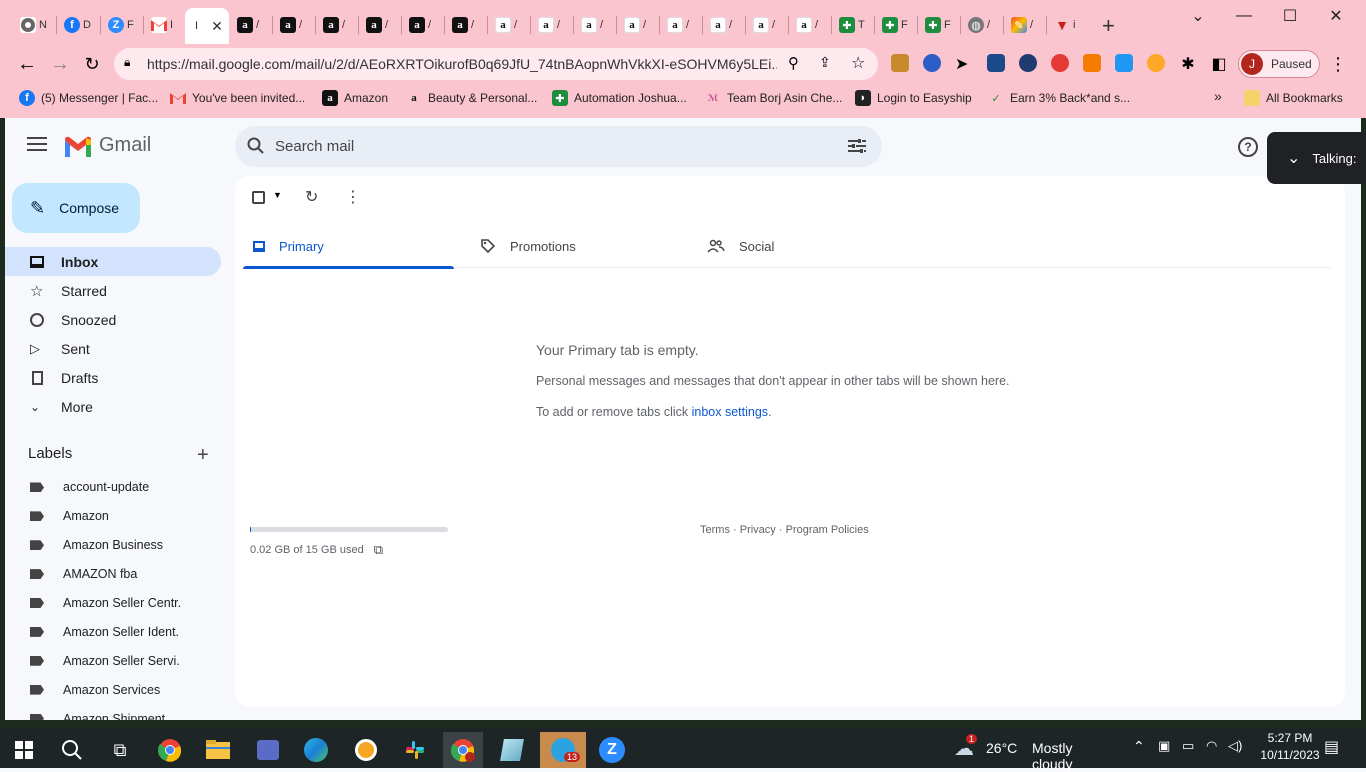 Image resolution: width=1366 pixels, height=772 pixels. I want to click on file-explorer-icon, so click(218, 750).